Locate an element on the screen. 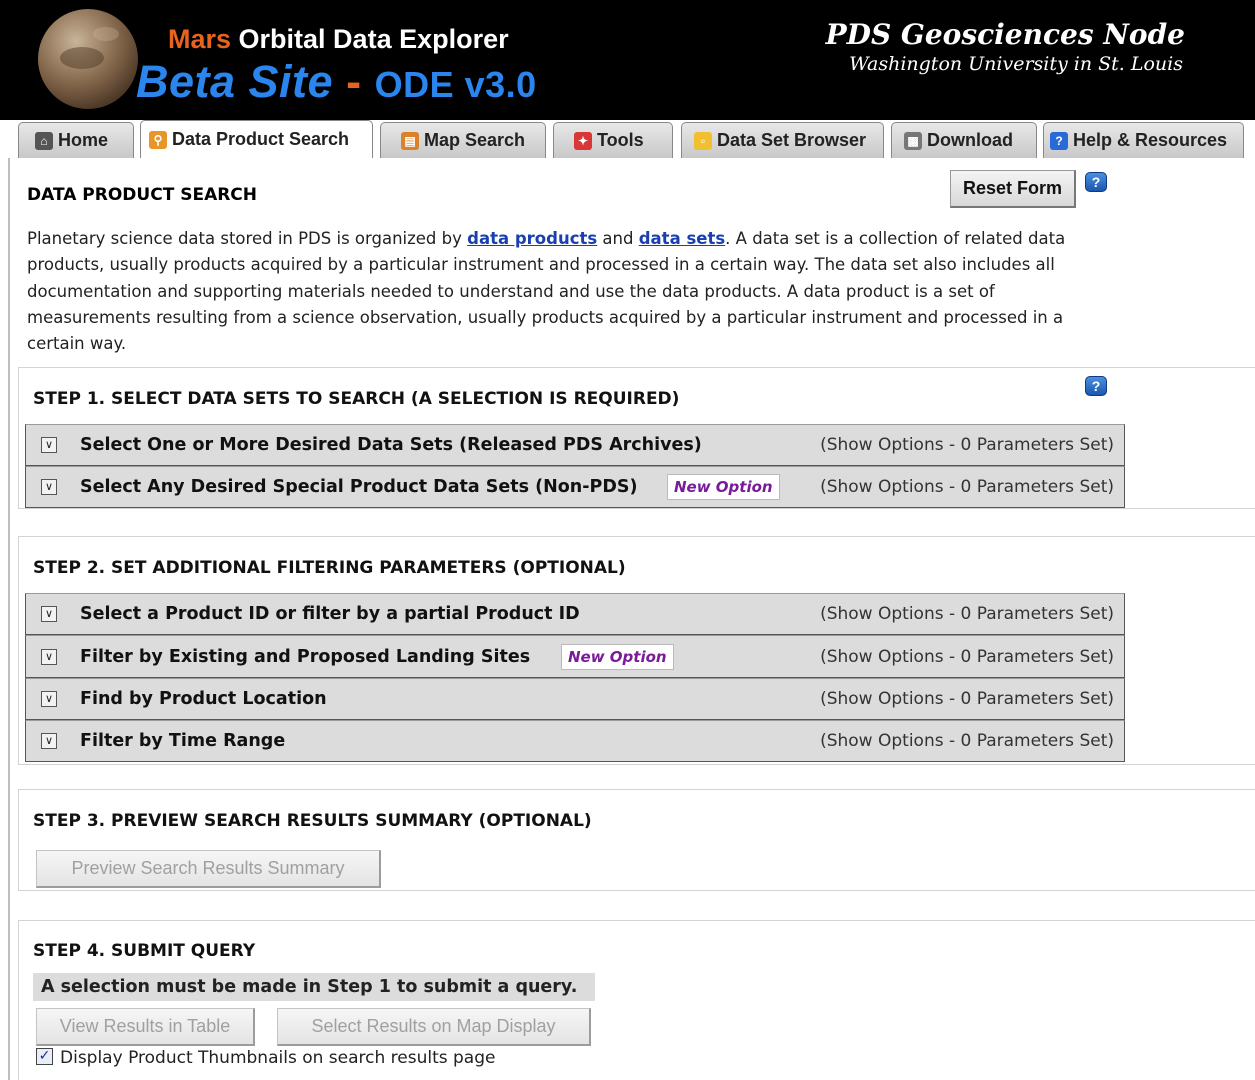 The width and height of the screenshot is (1255, 1080). tab-help-resources: ? Help & Resources is located at coordinates (1143, 140).